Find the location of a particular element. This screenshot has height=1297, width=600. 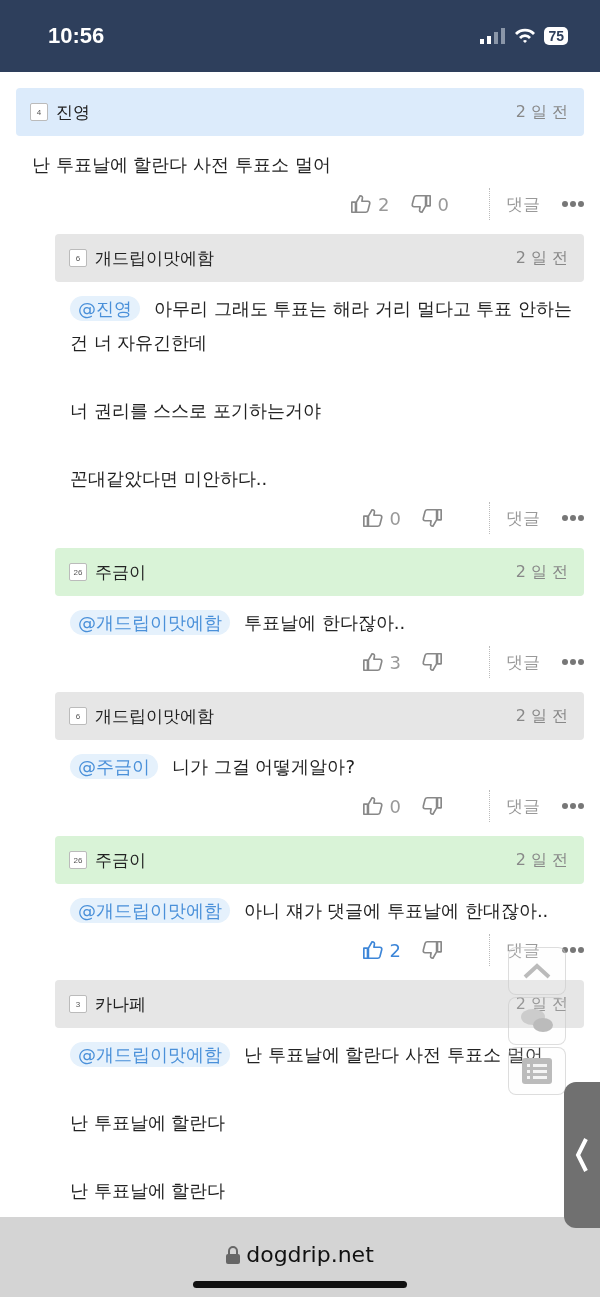

like-count: 3 is located at coordinates (395, 662).